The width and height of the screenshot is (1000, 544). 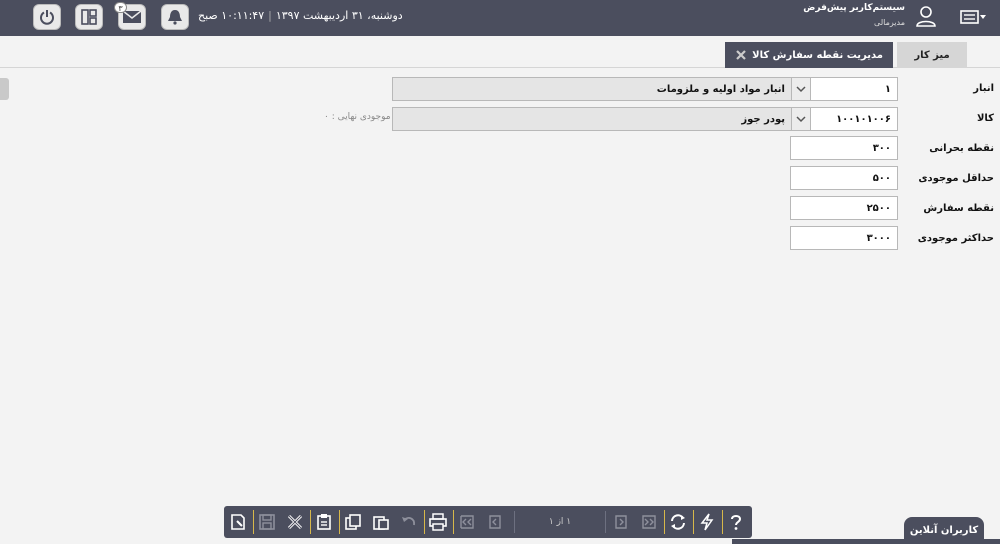 What do you see at coordinates (887, 89) in the screenshot?
I see `warehouse-code-value: ۱` at bounding box center [887, 89].